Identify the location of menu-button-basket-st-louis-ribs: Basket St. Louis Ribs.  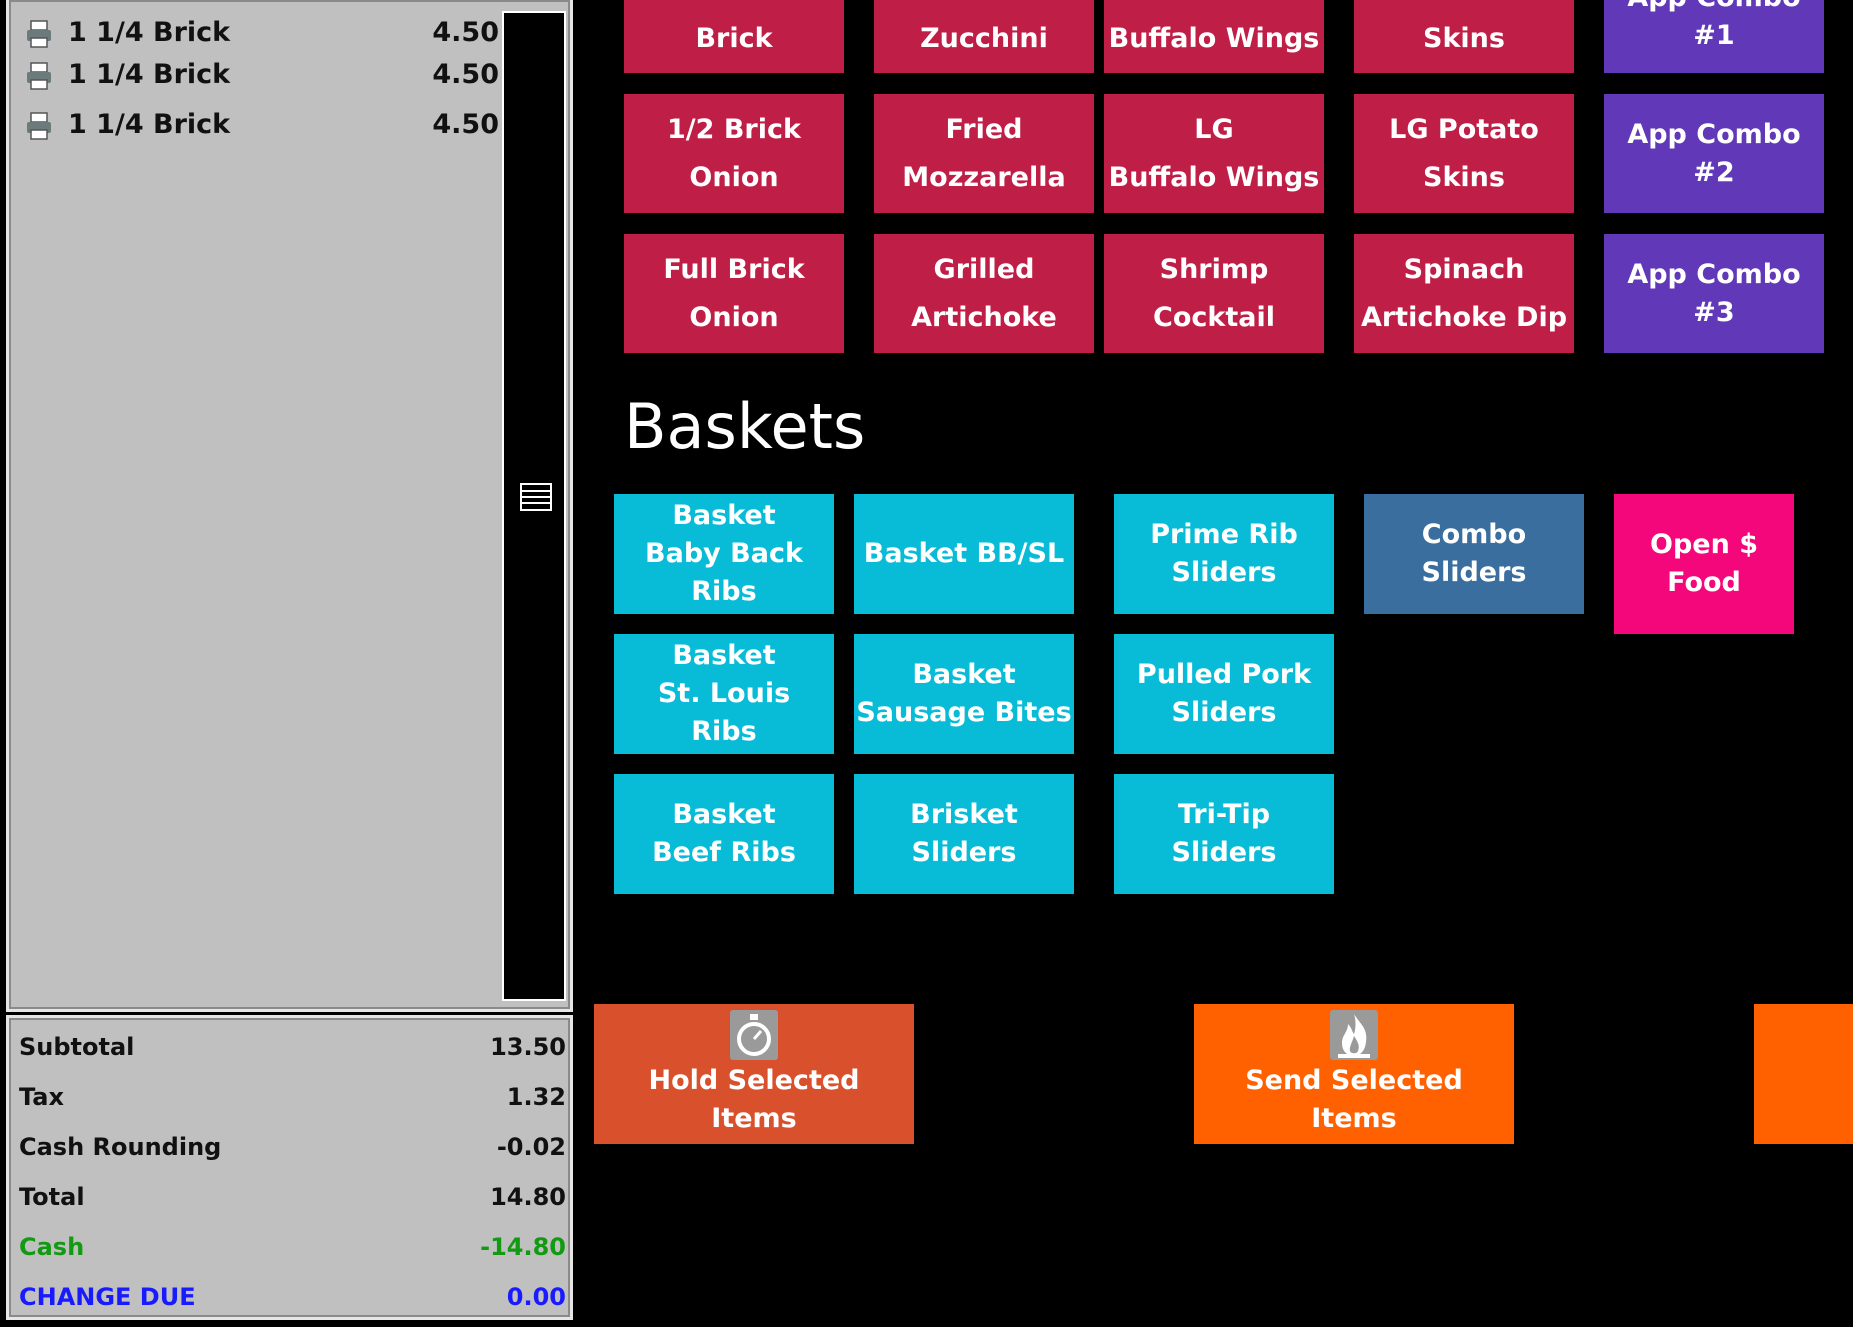
(724, 694).